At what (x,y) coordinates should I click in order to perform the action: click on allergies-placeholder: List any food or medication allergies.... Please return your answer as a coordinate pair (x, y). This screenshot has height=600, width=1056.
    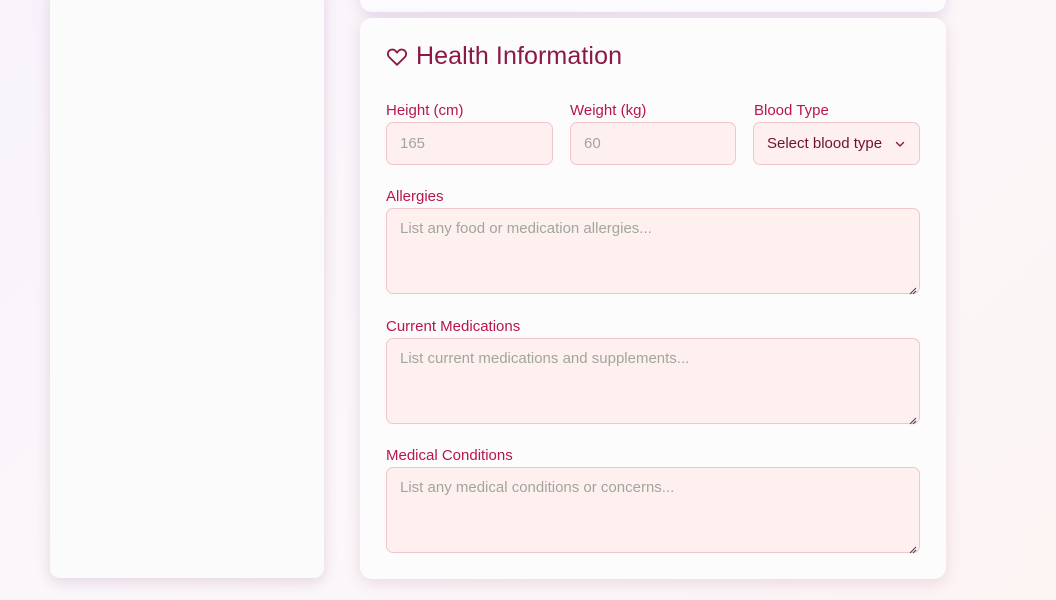
    Looking at the image, I should click on (526, 228).